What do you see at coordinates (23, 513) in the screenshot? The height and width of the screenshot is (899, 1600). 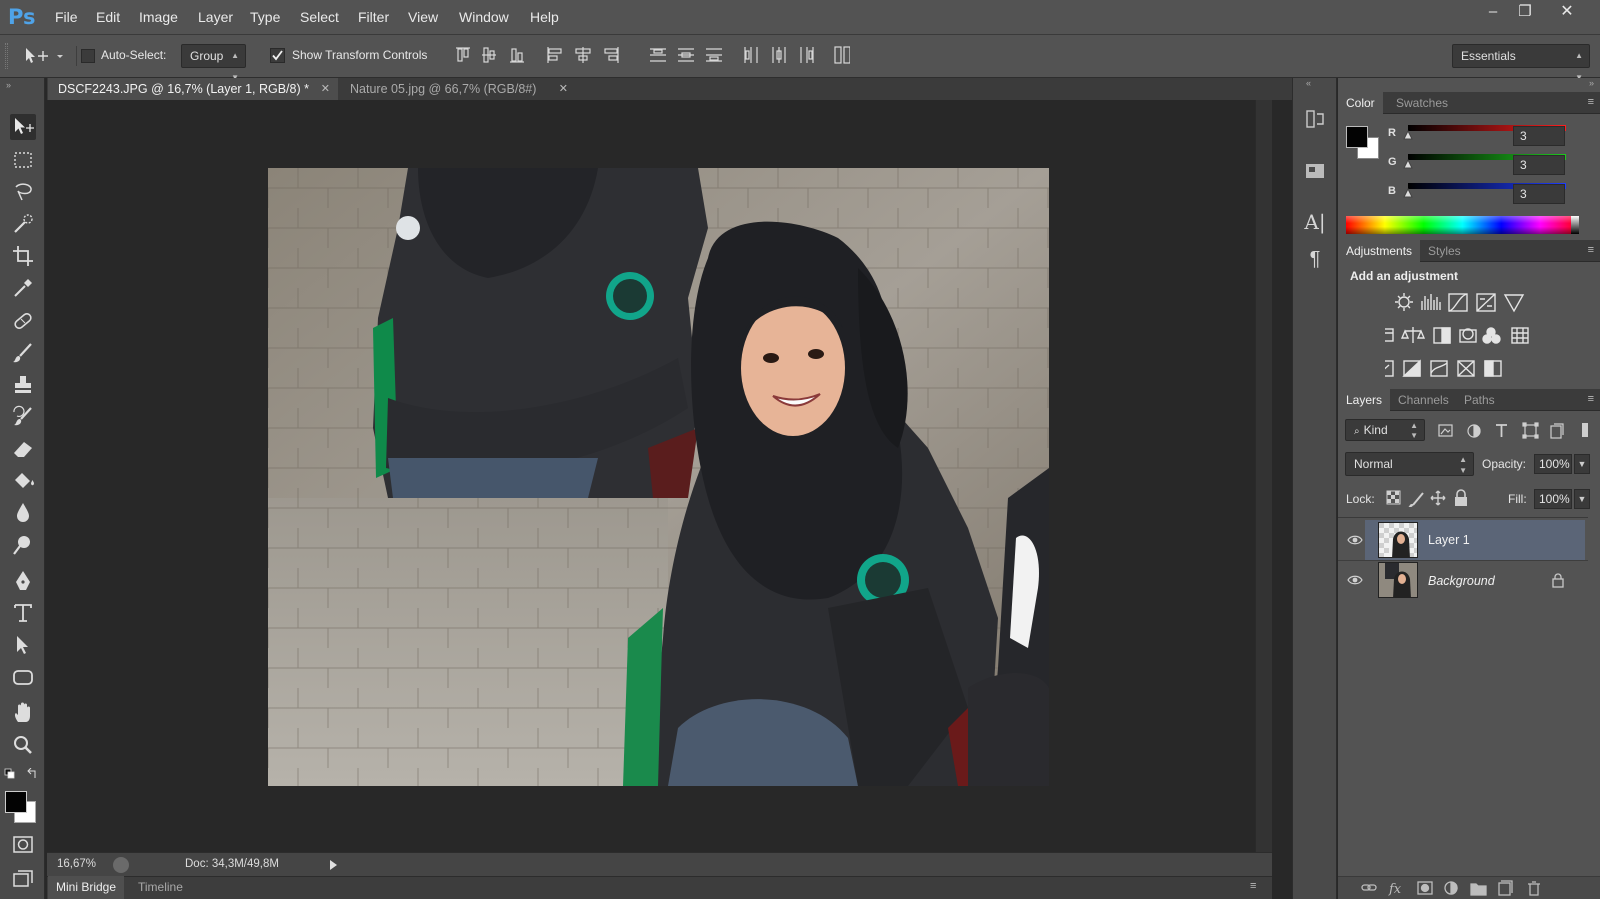 I see `blur-tool-icon` at bounding box center [23, 513].